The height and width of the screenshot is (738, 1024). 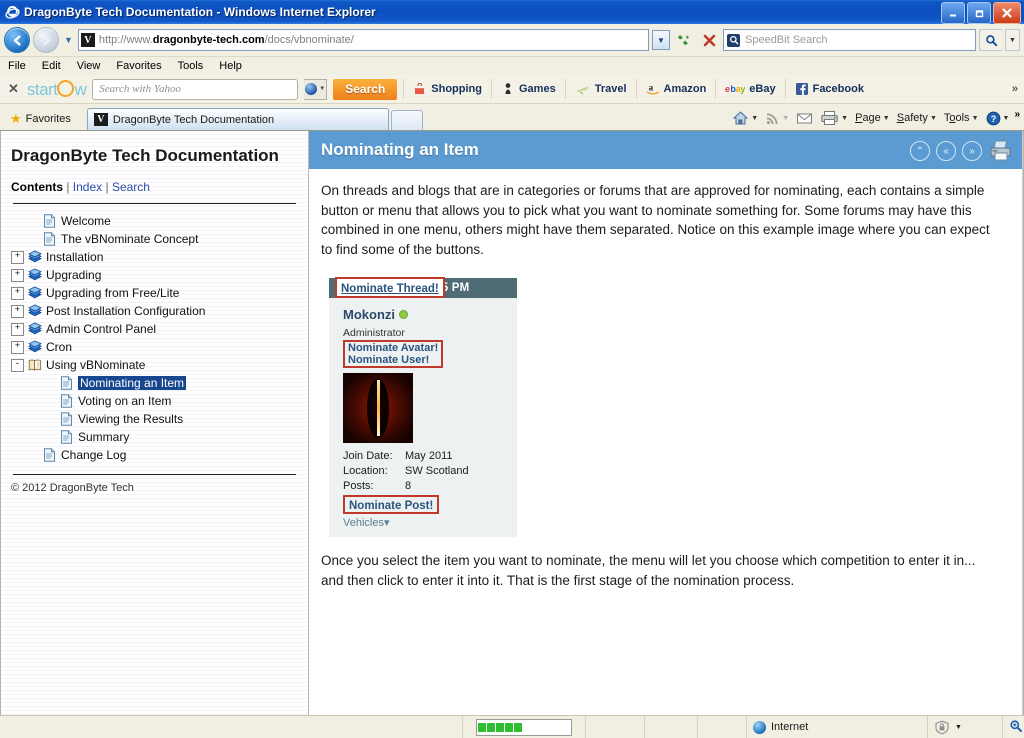 What do you see at coordinates (990, 40) in the screenshot?
I see `search-go-button` at bounding box center [990, 40].